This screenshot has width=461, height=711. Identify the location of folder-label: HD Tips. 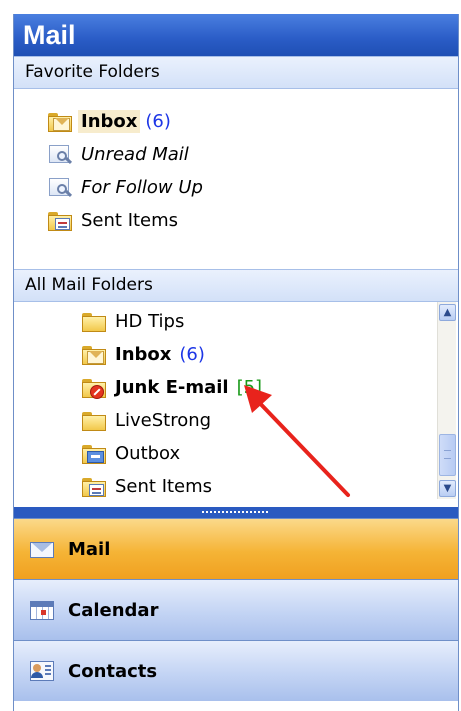
(150, 321).